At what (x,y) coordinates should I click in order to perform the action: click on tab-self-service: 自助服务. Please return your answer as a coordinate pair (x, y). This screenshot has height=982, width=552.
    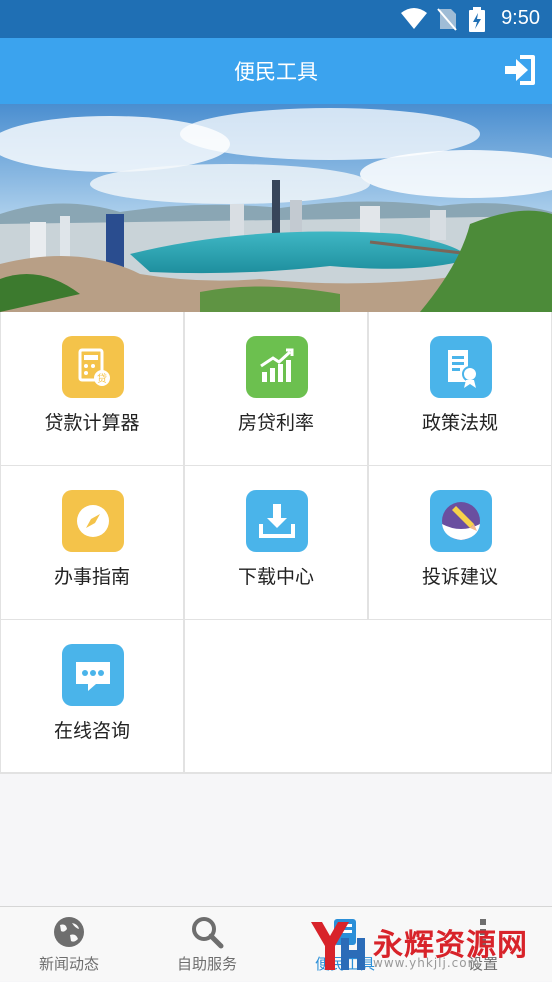
    Looking at the image, I should click on (207, 944).